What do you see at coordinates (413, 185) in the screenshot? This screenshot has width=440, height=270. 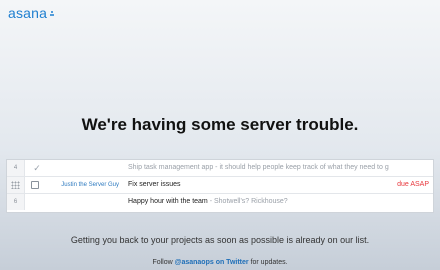 I see `due-date-label: due ASAP` at bounding box center [413, 185].